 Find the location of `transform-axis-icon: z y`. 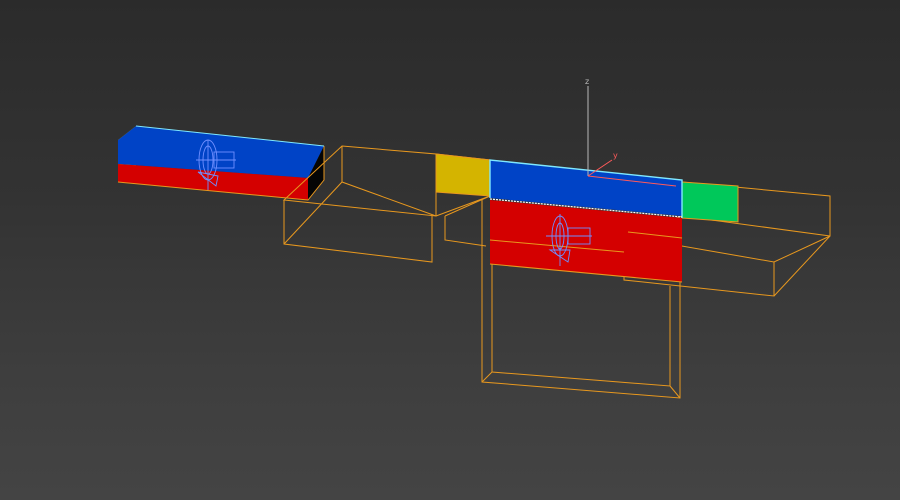

transform-axis-icon: z y is located at coordinates (631, 132).